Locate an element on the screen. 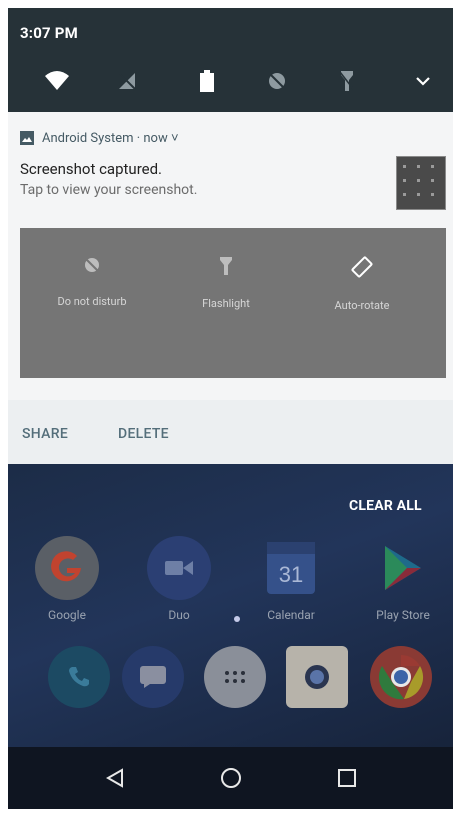 The width and height of the screenshot is (461, 817). quick-settings-bar: 3:07 PM is located at coordinates (230, 60).